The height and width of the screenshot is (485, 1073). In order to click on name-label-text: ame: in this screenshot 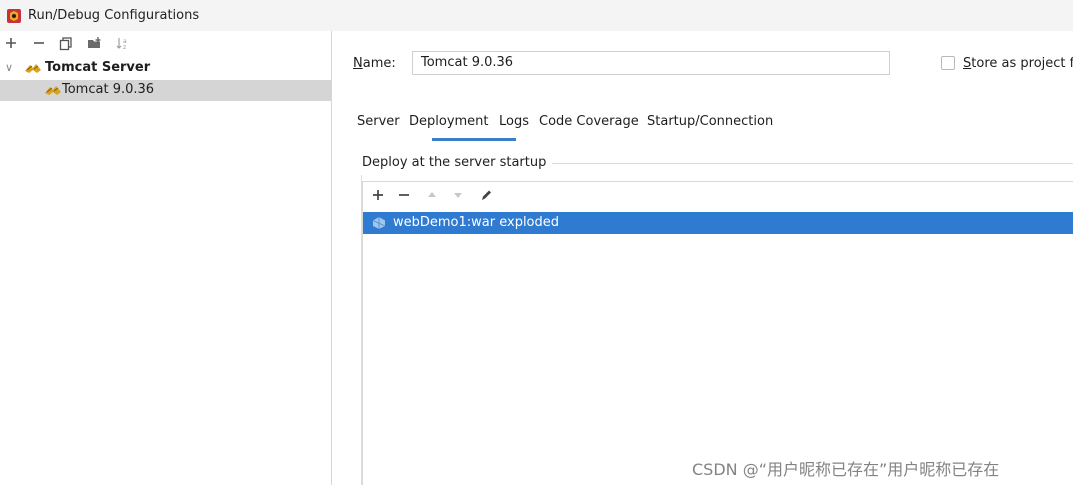, I will do `click(379, 63)`.